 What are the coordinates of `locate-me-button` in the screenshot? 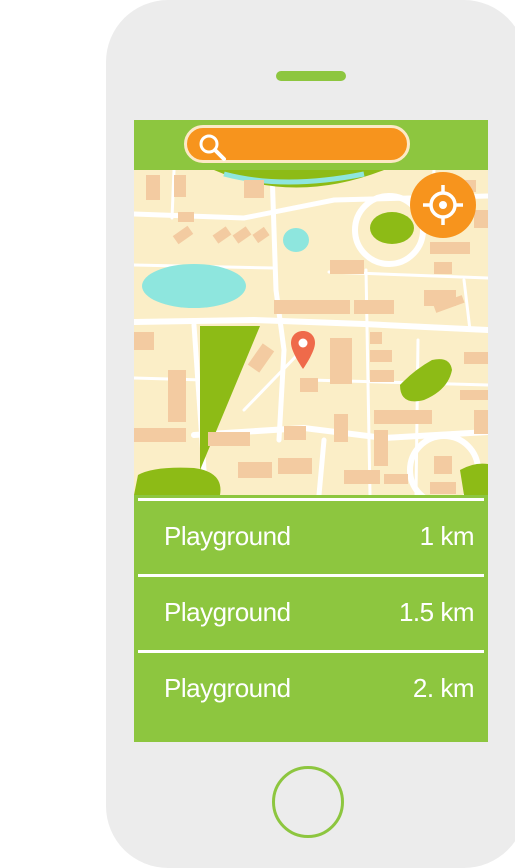 It's located at (443, 205).